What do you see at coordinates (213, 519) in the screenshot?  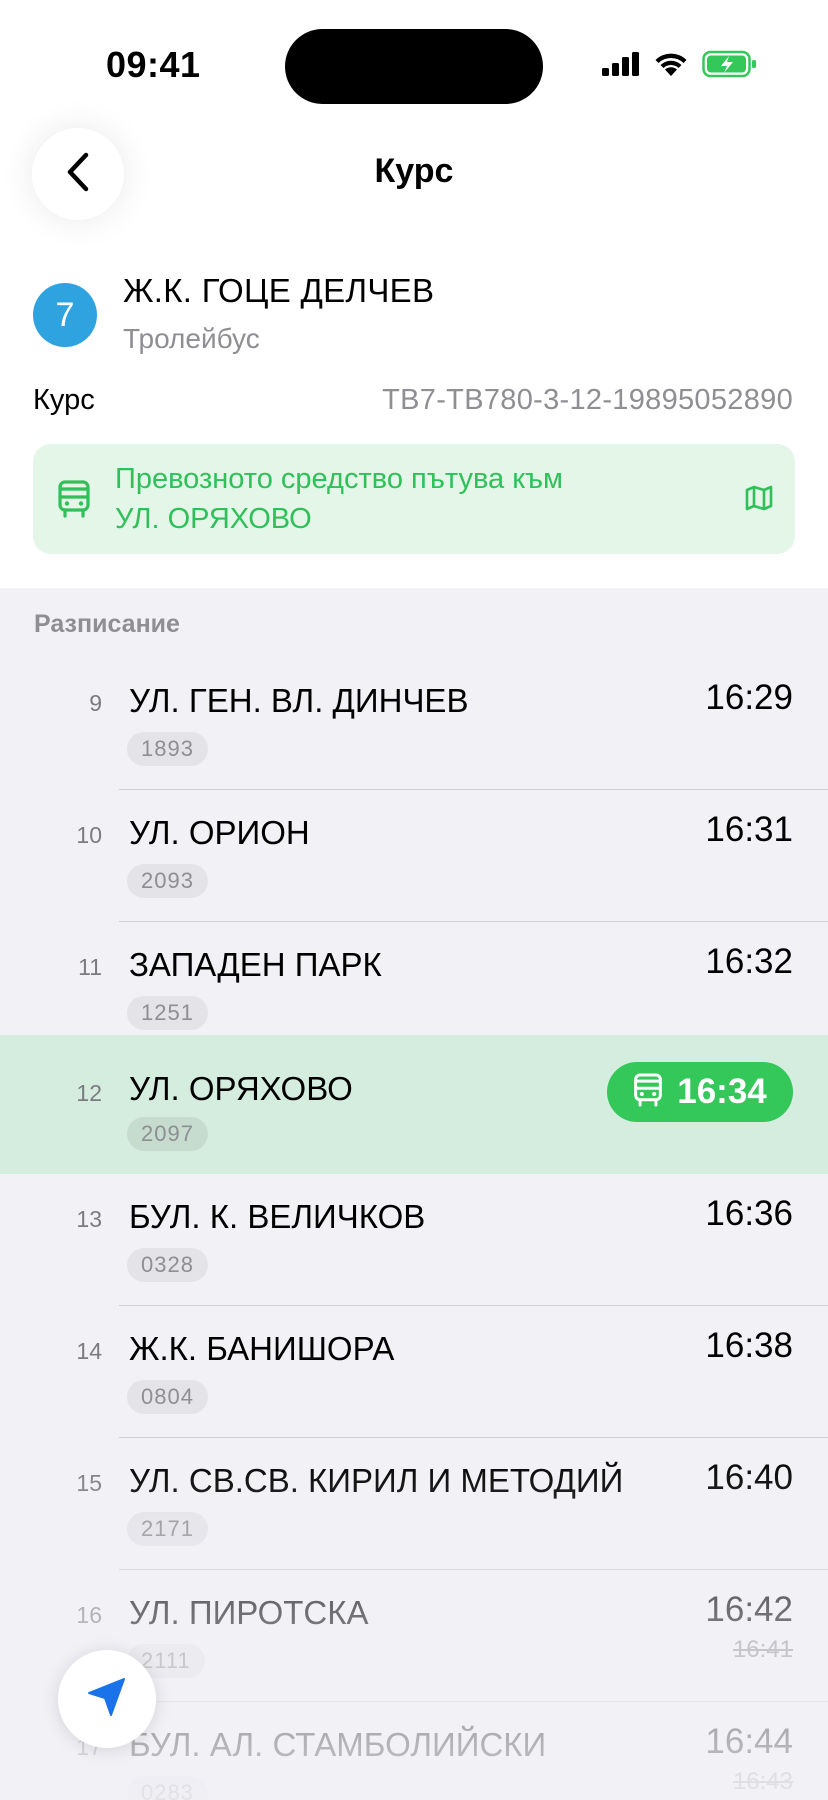 I see `destination-stop-name: УЛ. ОРЯХОВО` at bounding box center [213, 519].